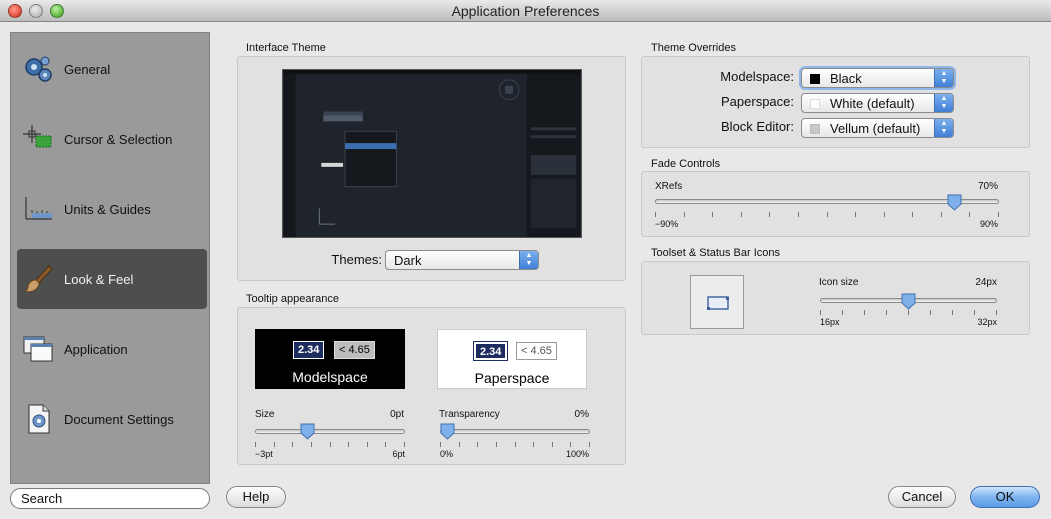 Image resolution: width=1051 pixels, height=519 pixels. What do you see at coordinates (256, 497) in the screenshot?
I see `help-button: Help` at bounding box center [256, 497].